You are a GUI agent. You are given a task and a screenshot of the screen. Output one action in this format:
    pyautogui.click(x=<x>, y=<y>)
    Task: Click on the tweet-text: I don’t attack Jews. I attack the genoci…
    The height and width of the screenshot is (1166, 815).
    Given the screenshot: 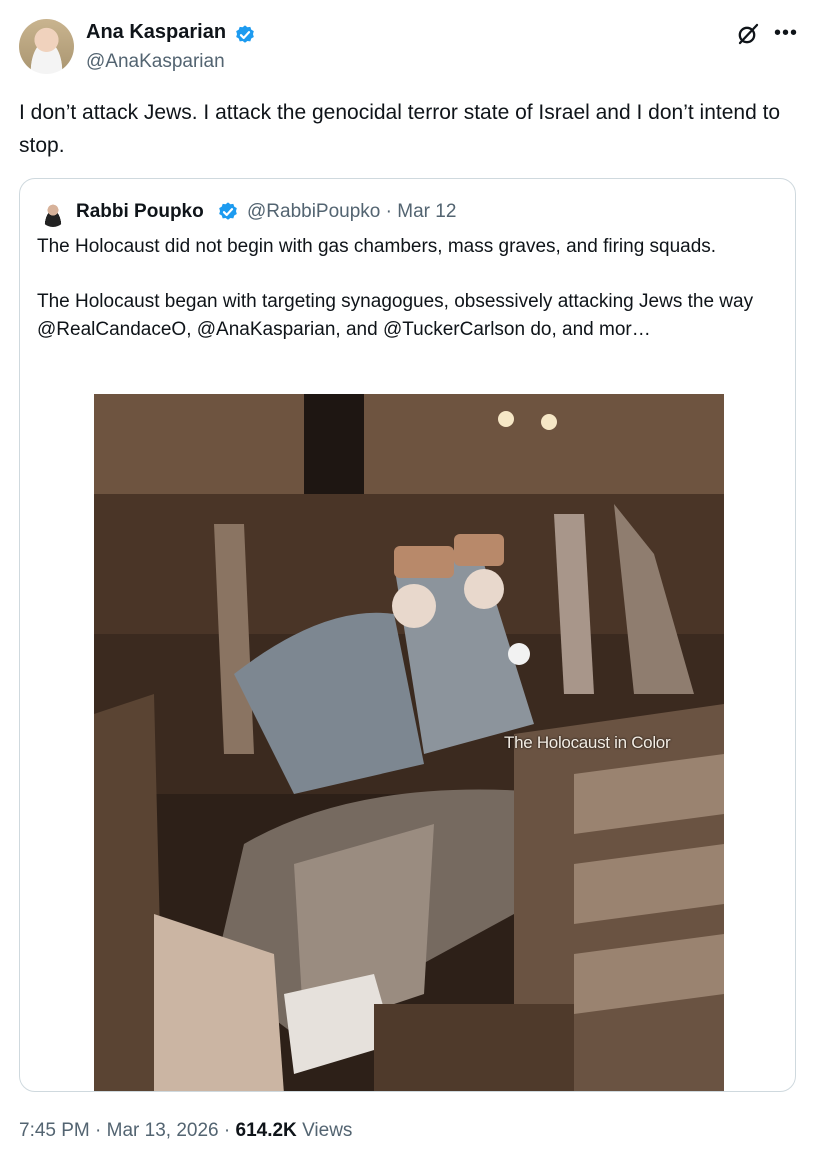 What is the action you would take?
    pyautogui.click(x=400, y=129)
    